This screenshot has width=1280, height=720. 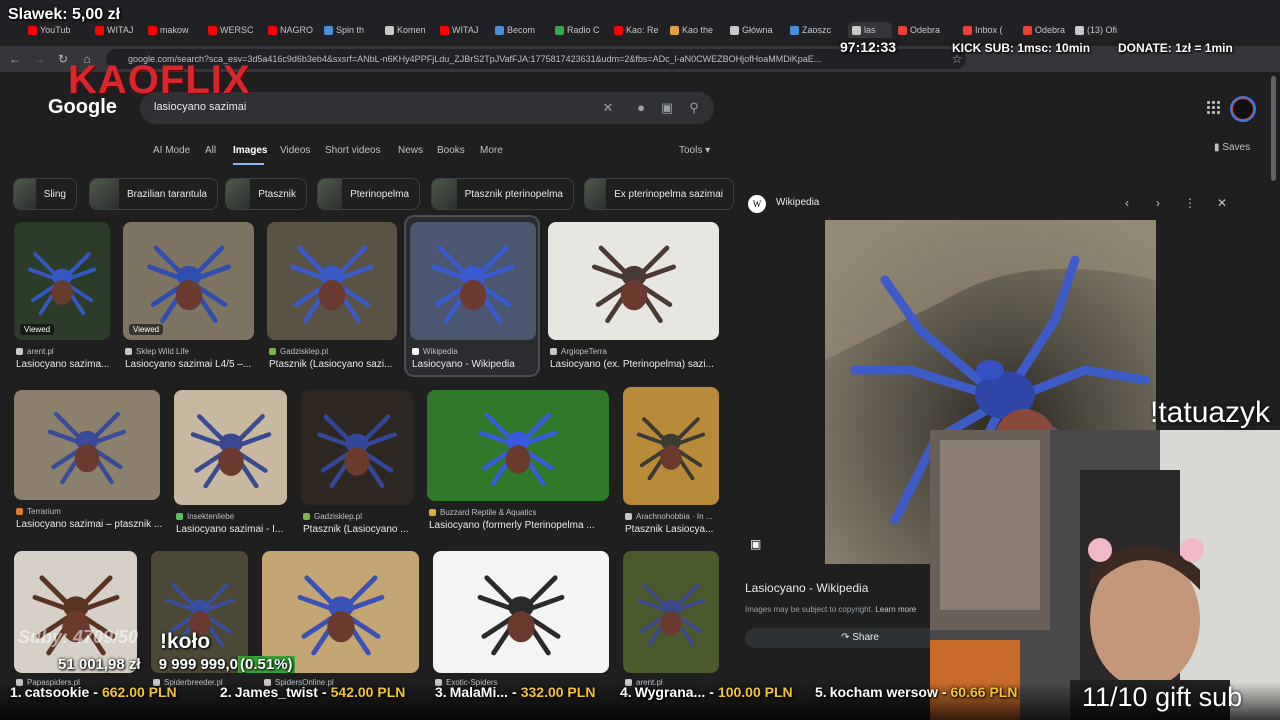 I want to click on result-source: Buzzard Reptile & Aquatics, so click(x=530, y=512).